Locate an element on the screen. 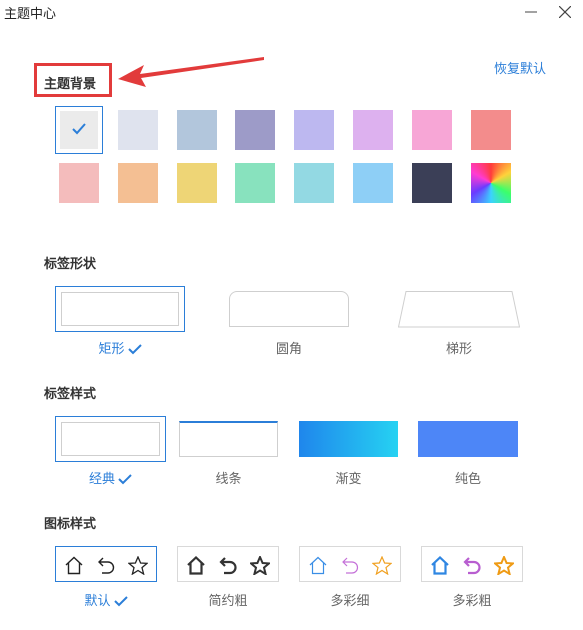  restore-default-link: 恢复默认 is located at coordinates (520, 67).